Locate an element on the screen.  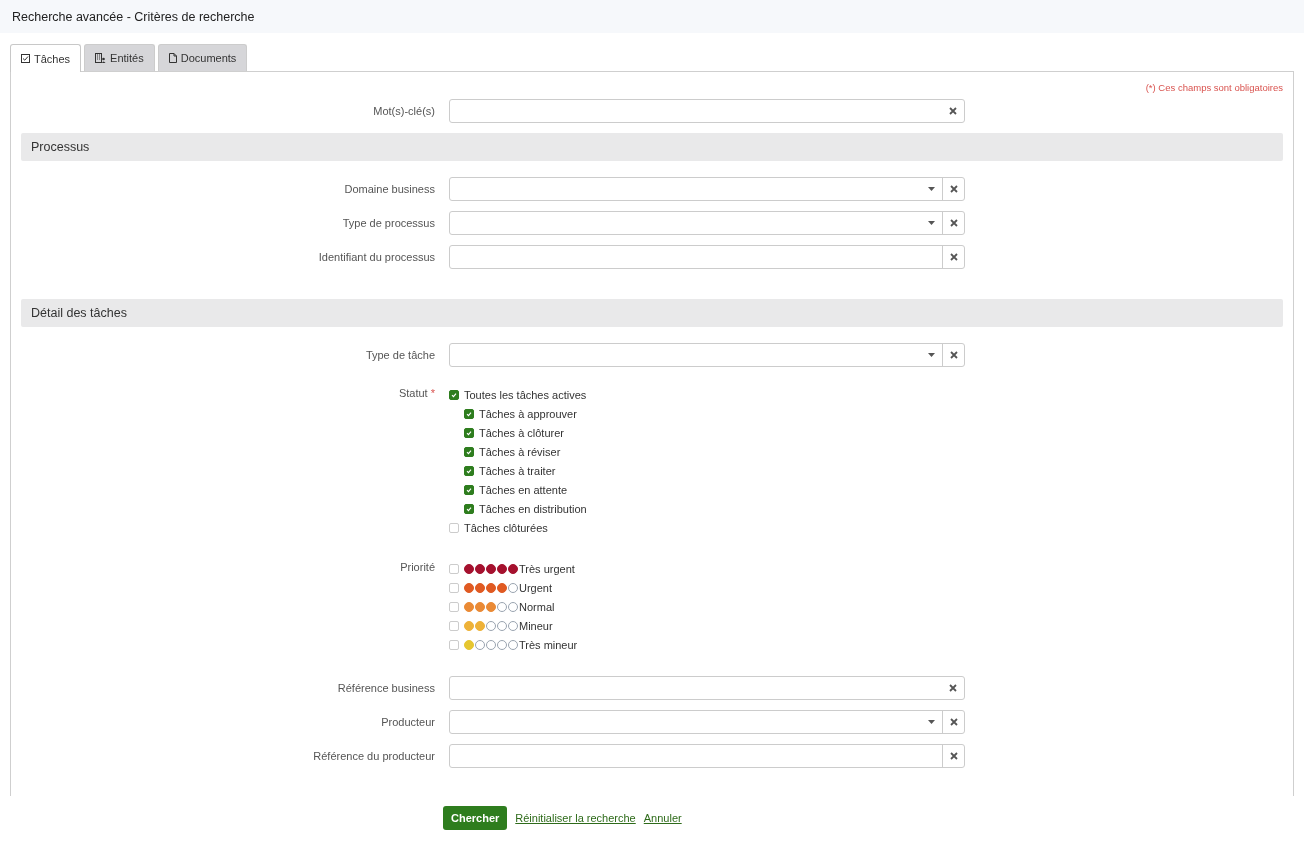
tab: Documents is located at coordinates (202, 57).